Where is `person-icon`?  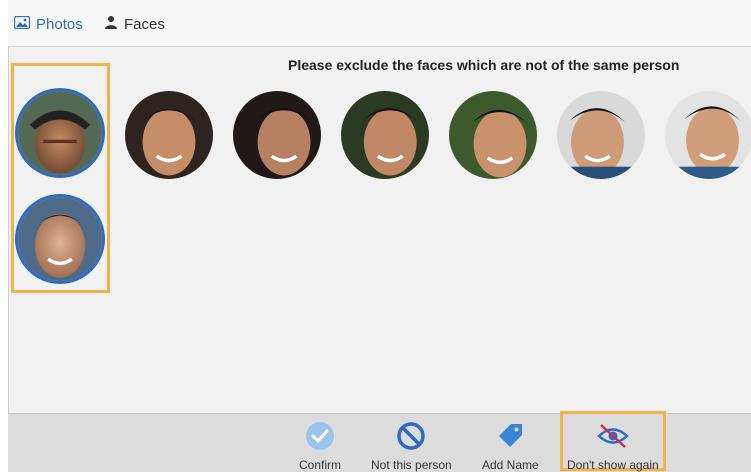 person-icon is located at coordinates (111, 24).